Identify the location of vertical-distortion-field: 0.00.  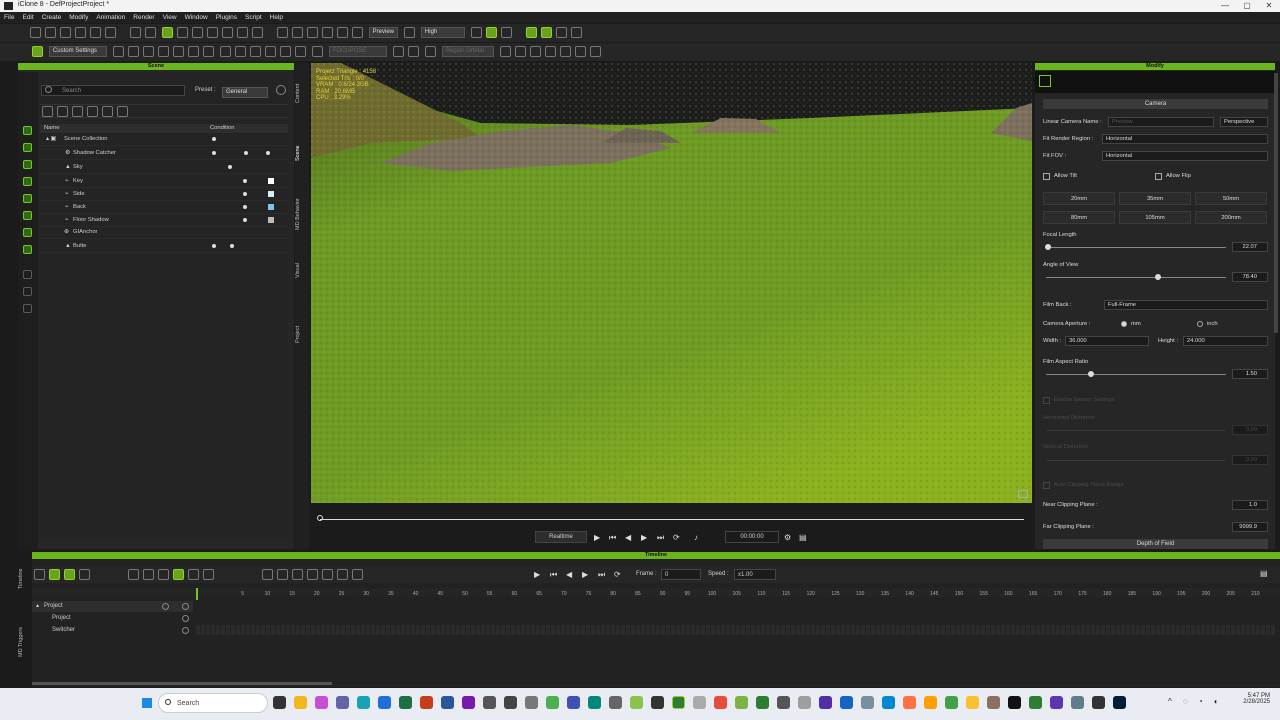
(1250, 460).